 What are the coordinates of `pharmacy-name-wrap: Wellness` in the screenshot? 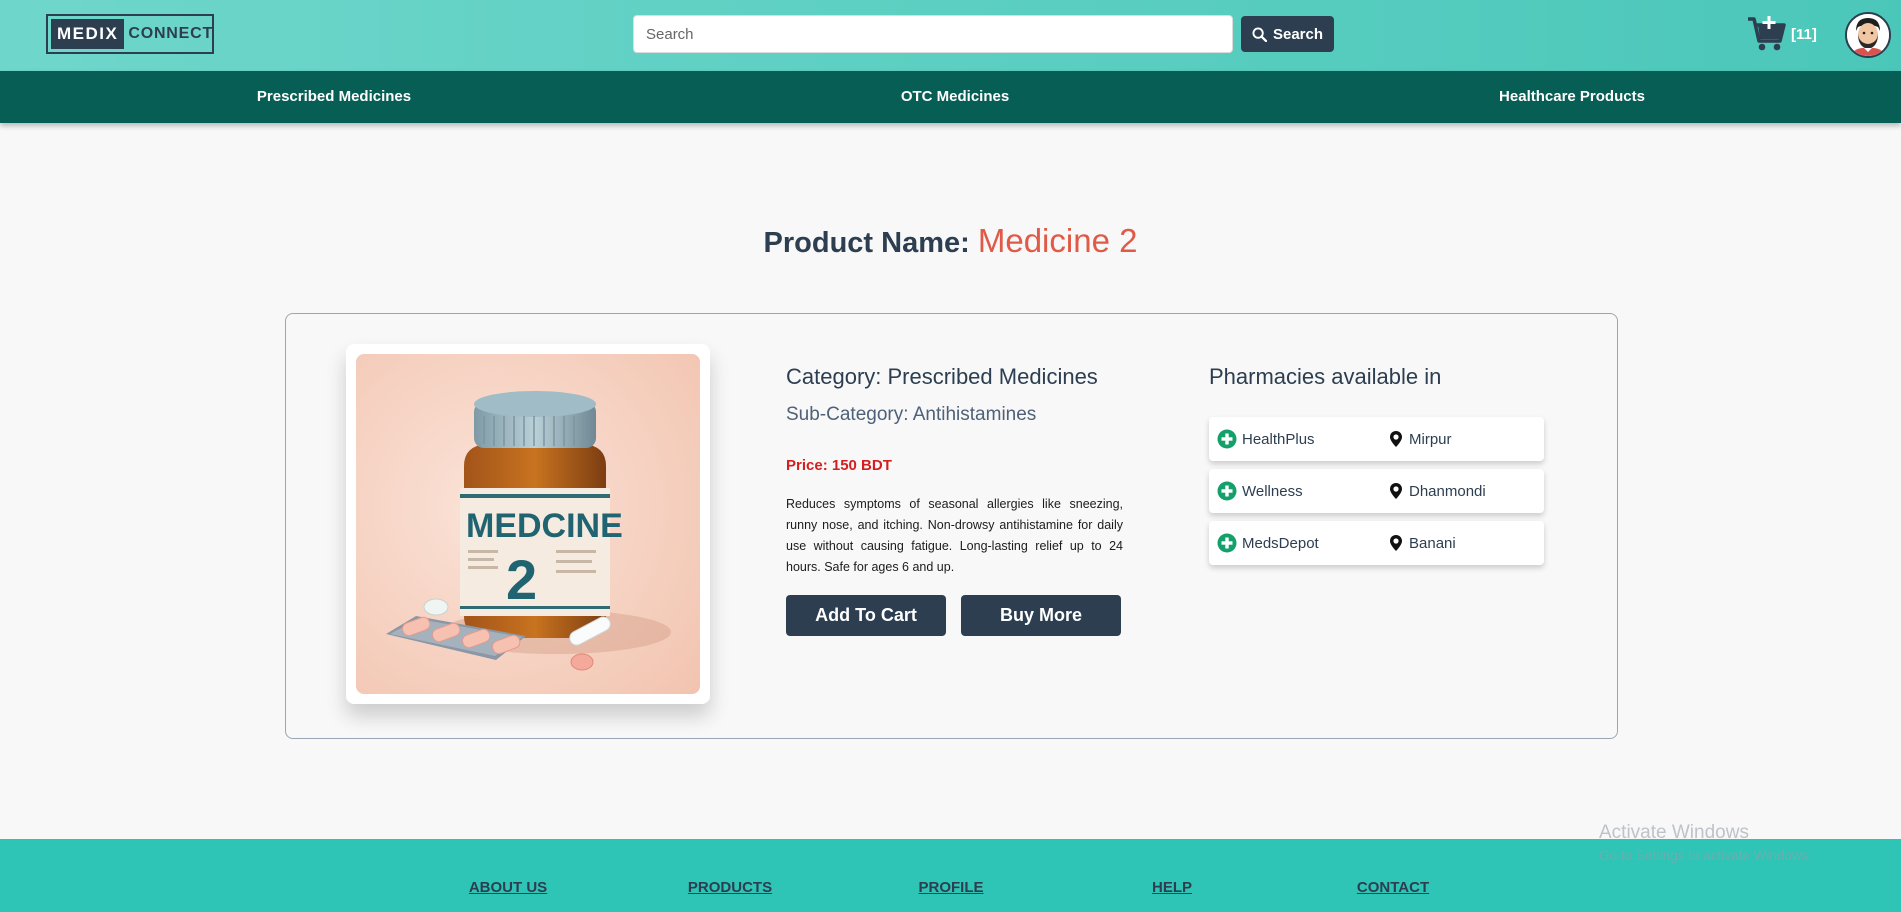 It's located at (1303, 491).